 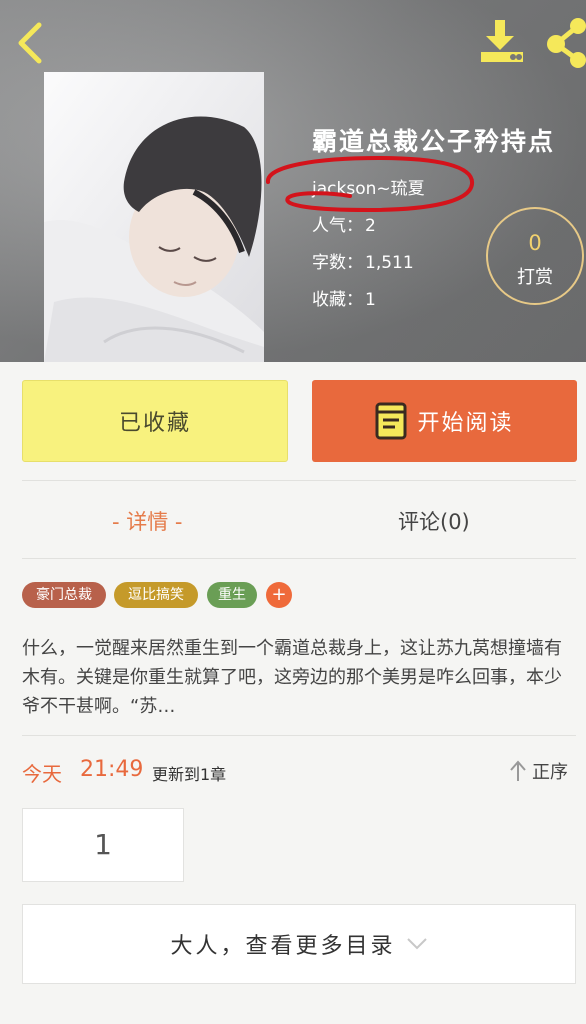 I want to click on stat-word-count: 字数： 1,511, so click(x=363, y=260).